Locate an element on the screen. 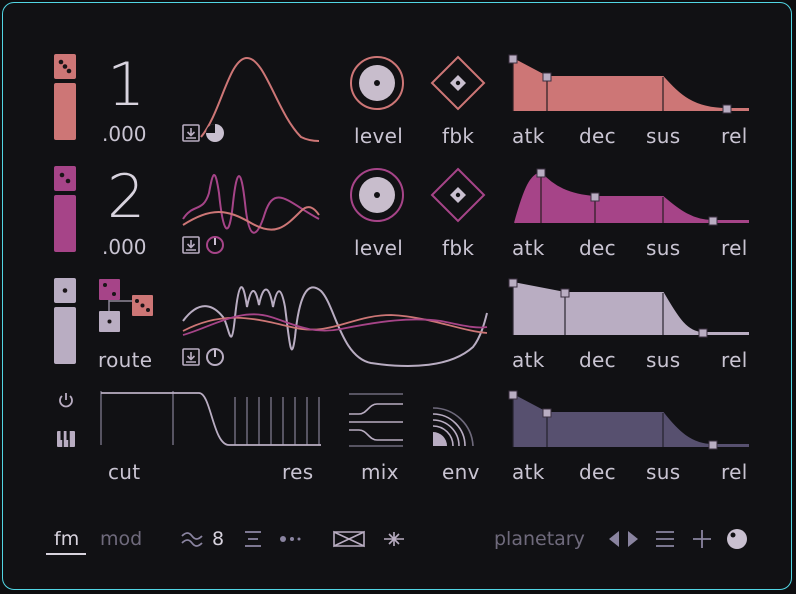 This screenshot has height=594, width=796. operator-1-fine: .000 is located at coordinates (124, 134).